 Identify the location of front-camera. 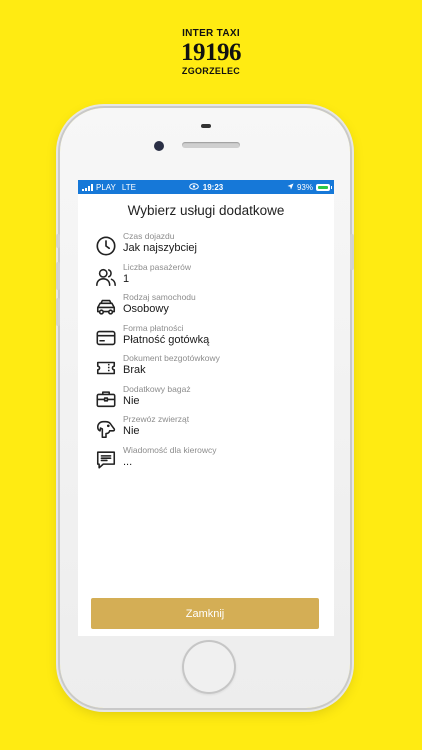
(159, 146).